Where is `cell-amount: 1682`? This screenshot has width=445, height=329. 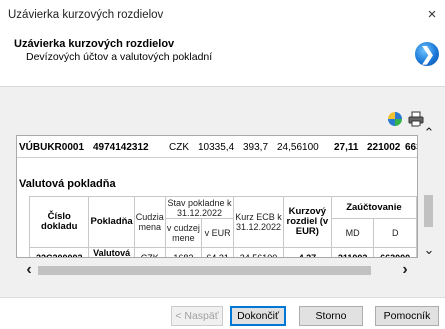 cell-amount: 1682 is located at coordinates (183, 252).